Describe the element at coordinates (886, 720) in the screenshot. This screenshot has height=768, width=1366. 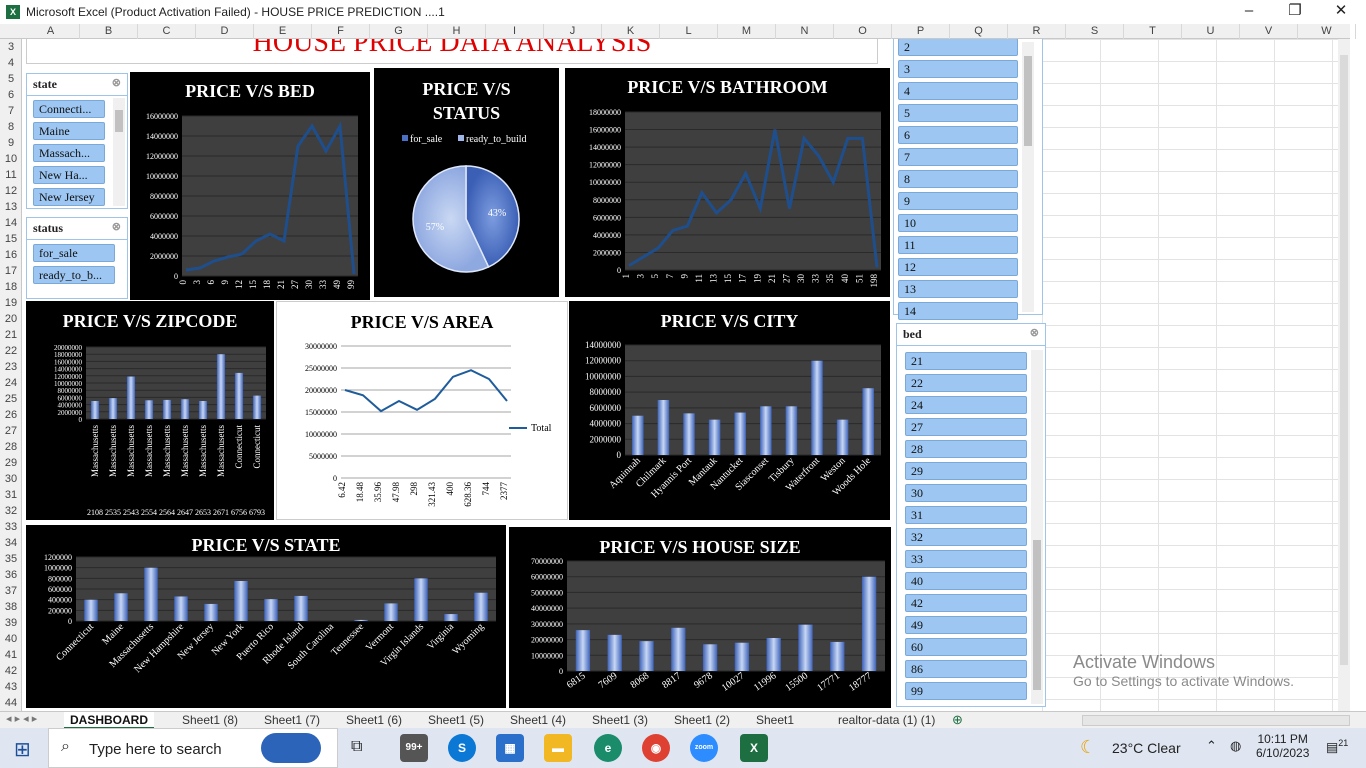
I see `sheet-tab: realtor-data (1) (1)` at that location.